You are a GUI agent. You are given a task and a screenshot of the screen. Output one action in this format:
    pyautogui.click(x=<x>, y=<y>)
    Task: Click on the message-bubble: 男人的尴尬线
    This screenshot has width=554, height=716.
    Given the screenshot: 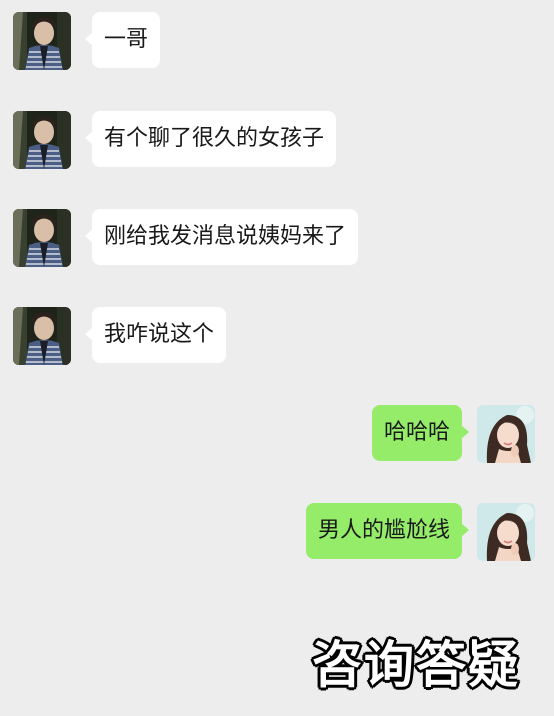 What is the action you would take?
    pyautogui.click(x=387, y=531)
    